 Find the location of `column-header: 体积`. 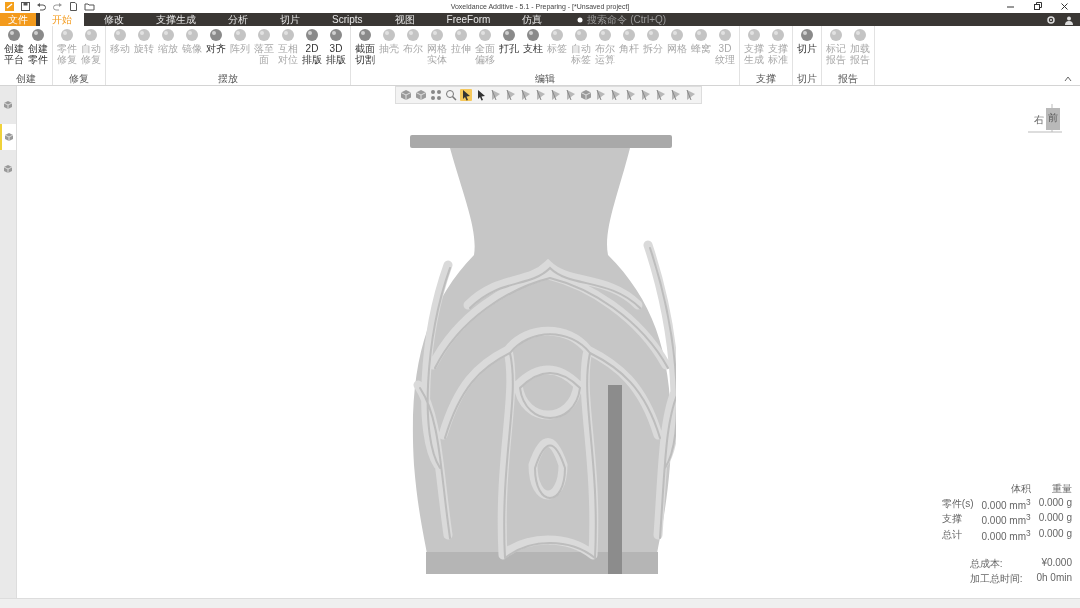

column-header: 体积 is located at coordinates (1020, 489).